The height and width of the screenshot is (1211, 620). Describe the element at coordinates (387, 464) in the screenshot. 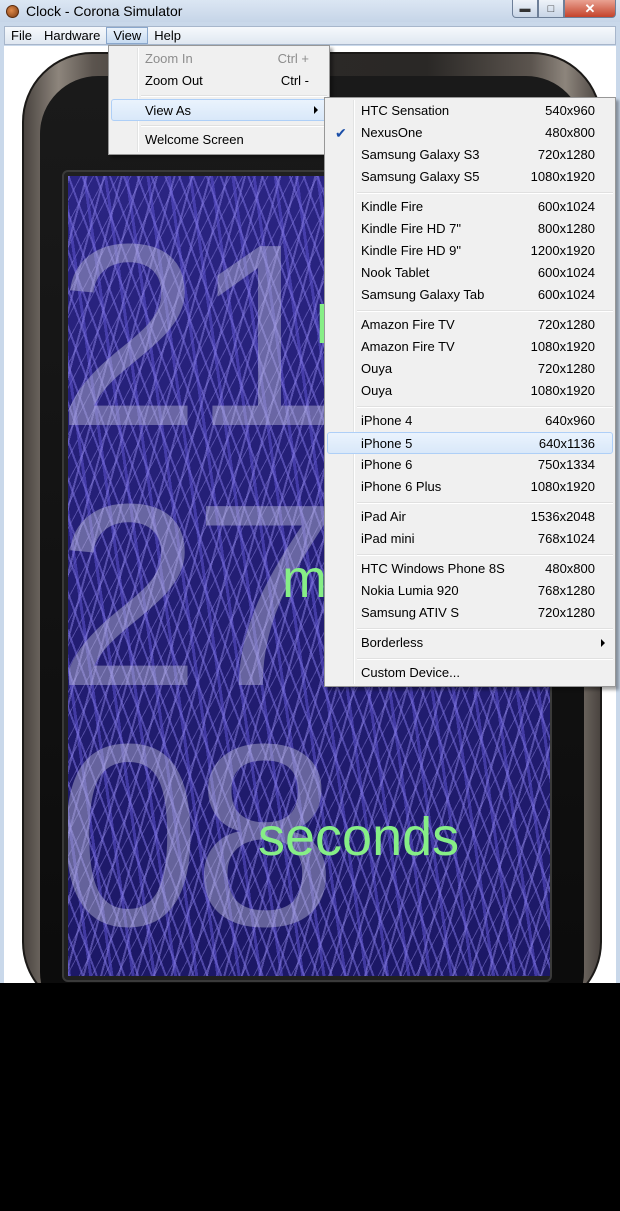

I see `menu-item-label: iPhone 6` at that location.